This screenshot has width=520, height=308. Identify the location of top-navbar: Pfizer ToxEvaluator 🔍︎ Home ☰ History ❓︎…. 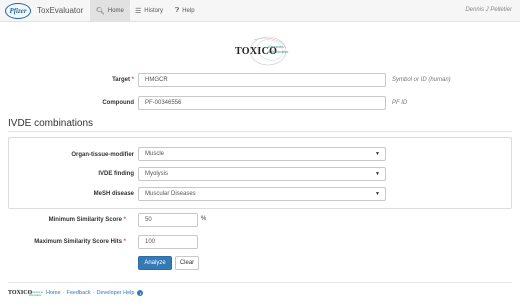
(260, 11).